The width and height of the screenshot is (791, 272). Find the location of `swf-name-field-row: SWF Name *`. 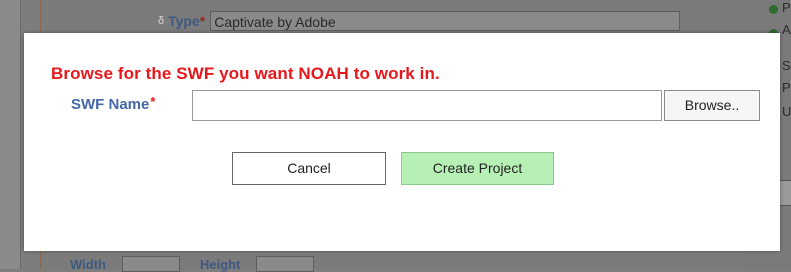

swf-name-field-row: SWF Name * is located at coordinates (113, 104).